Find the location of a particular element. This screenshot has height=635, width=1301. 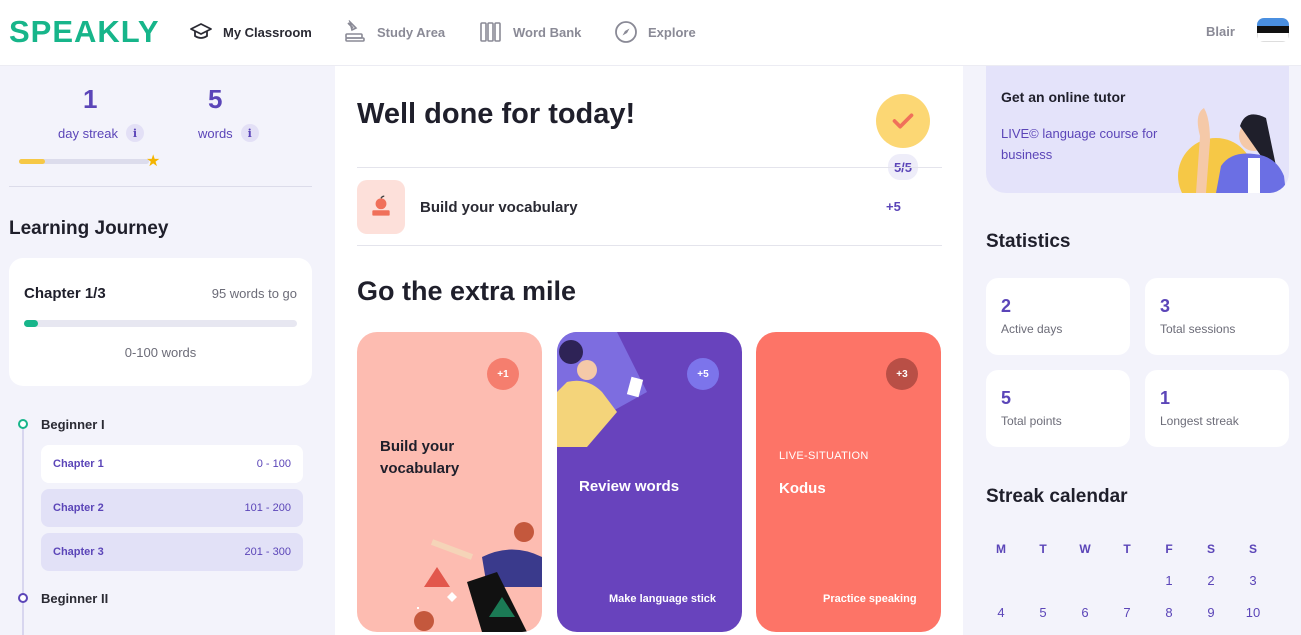

nav-explore-label: Explore is located at coordinates (672, 32).